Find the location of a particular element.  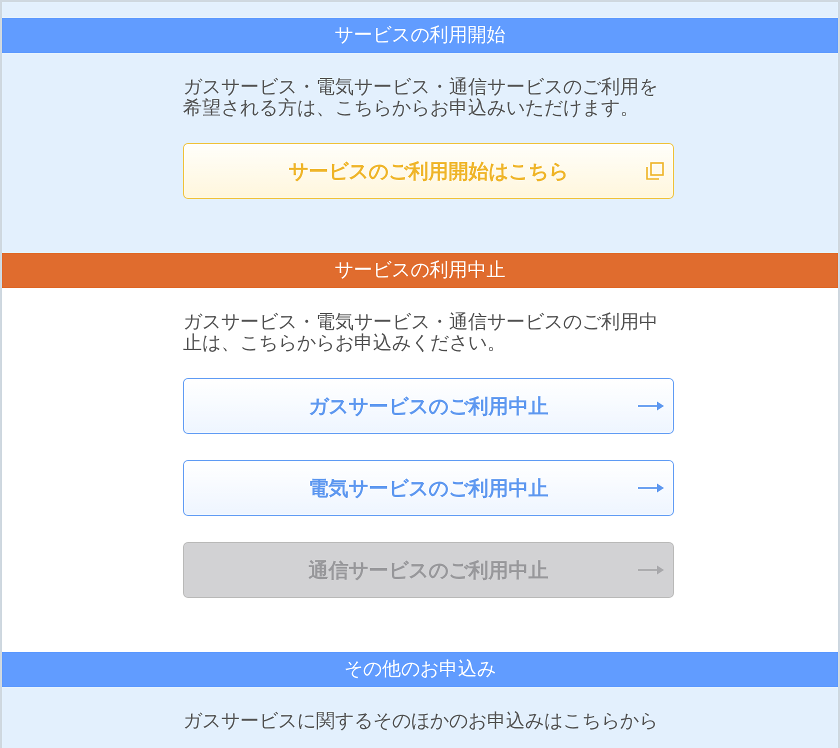

section-description: ガスサービス・電気サービス・通信サービスのご利用を希望される方は、こちらからお申込みいただけます。 is located at coordinates (421, 98).